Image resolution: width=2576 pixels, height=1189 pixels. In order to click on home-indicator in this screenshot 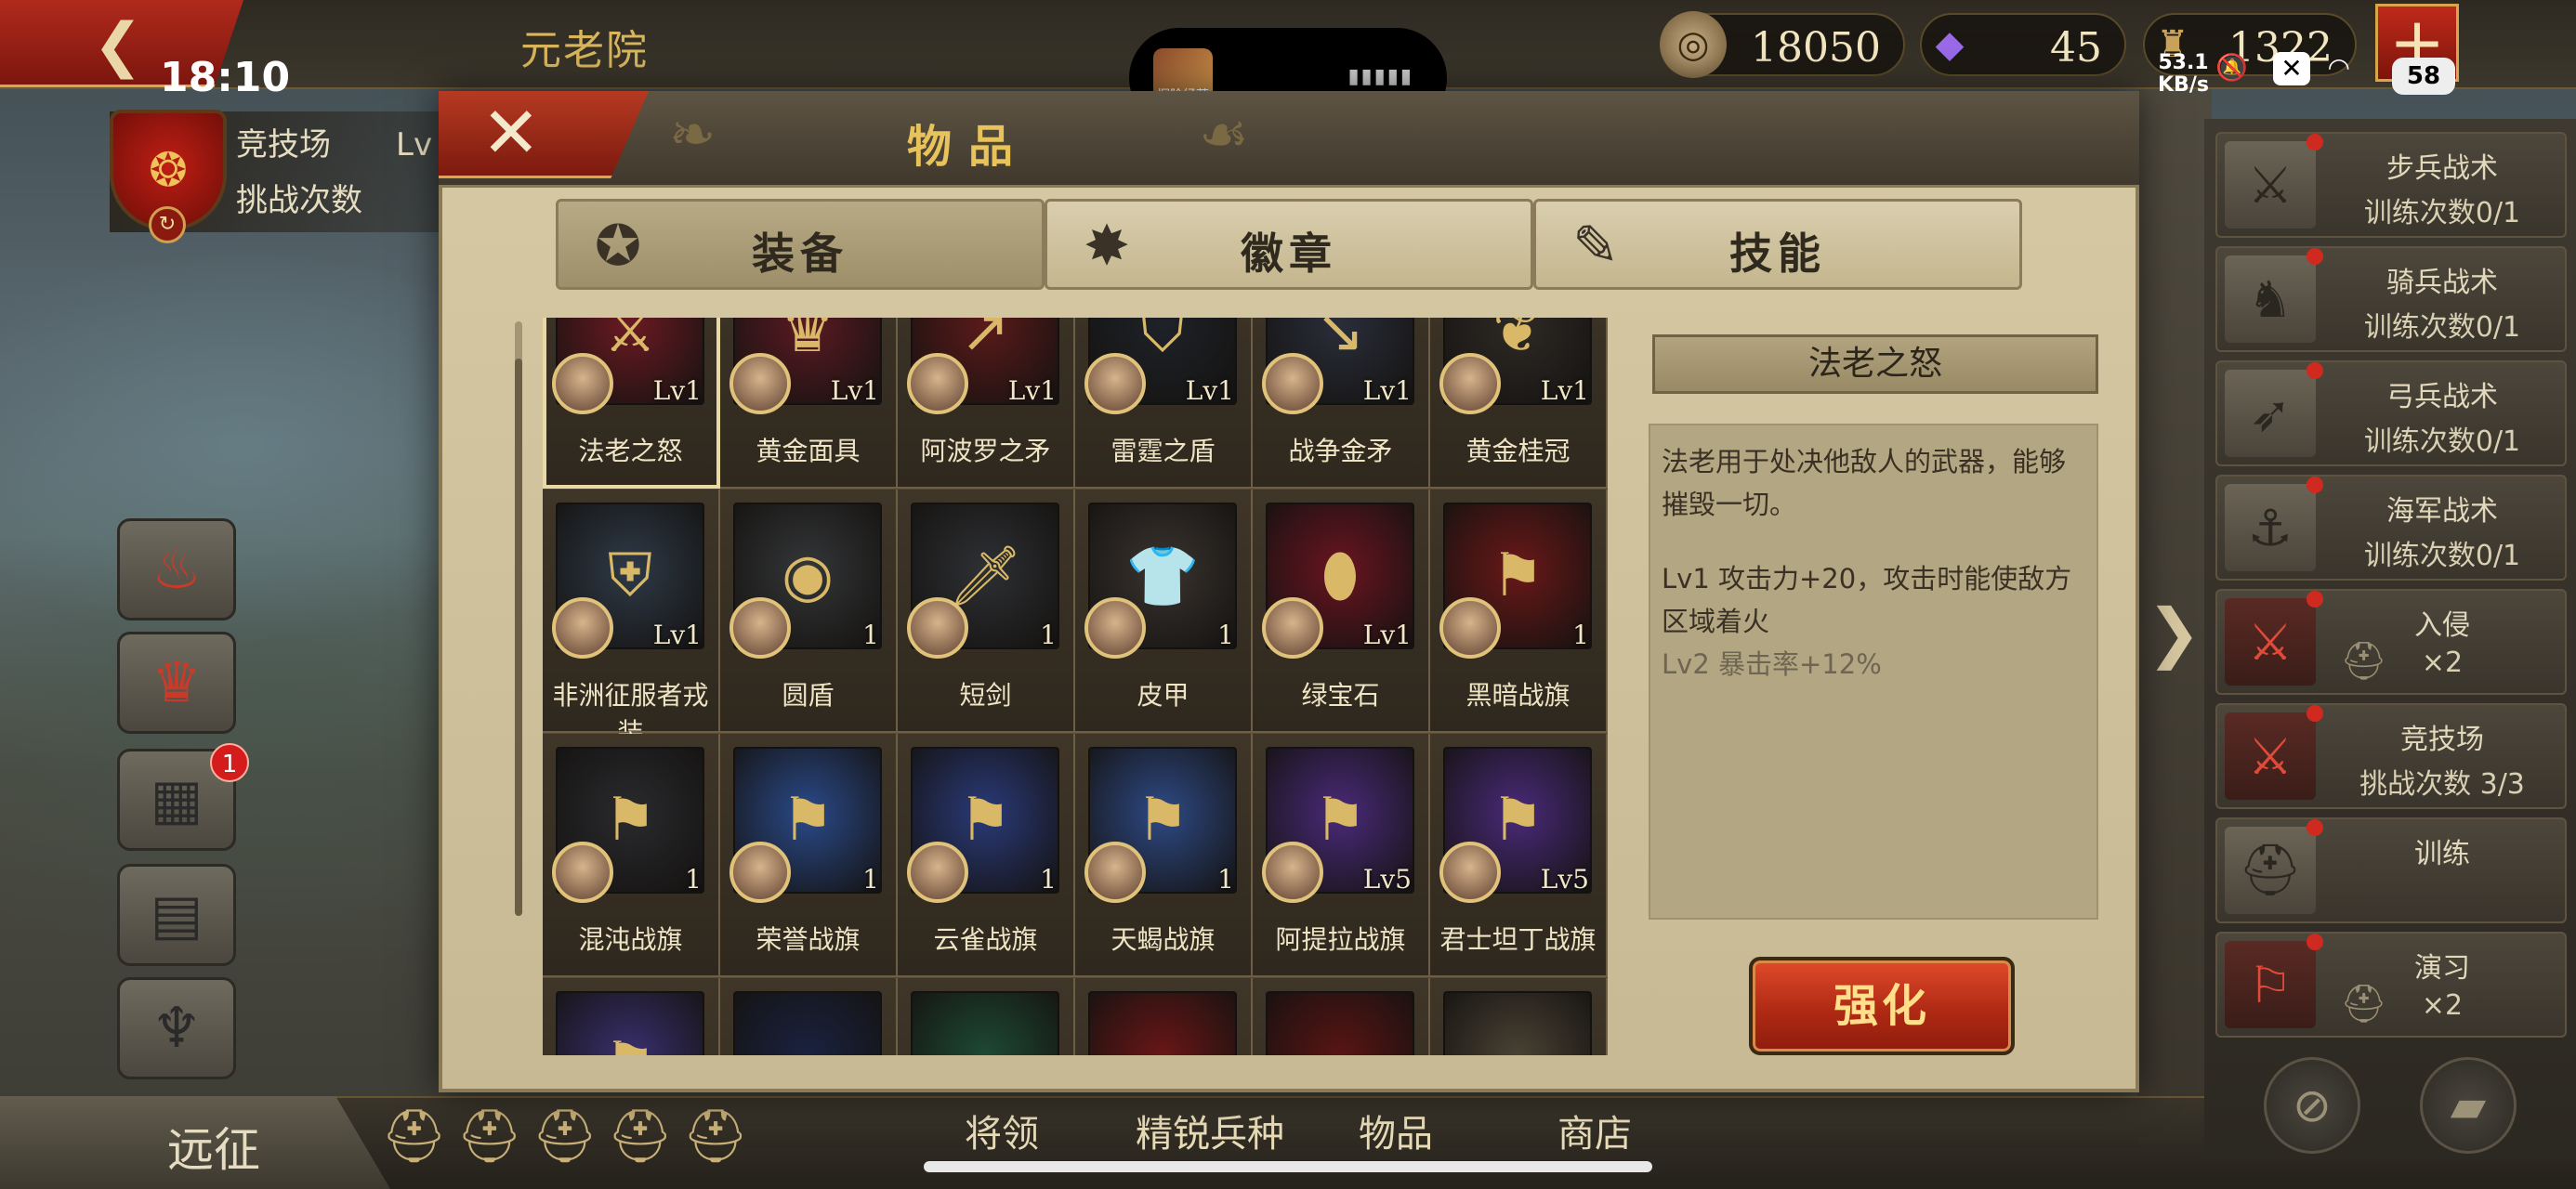, I will do `click(1288, 1166)`.